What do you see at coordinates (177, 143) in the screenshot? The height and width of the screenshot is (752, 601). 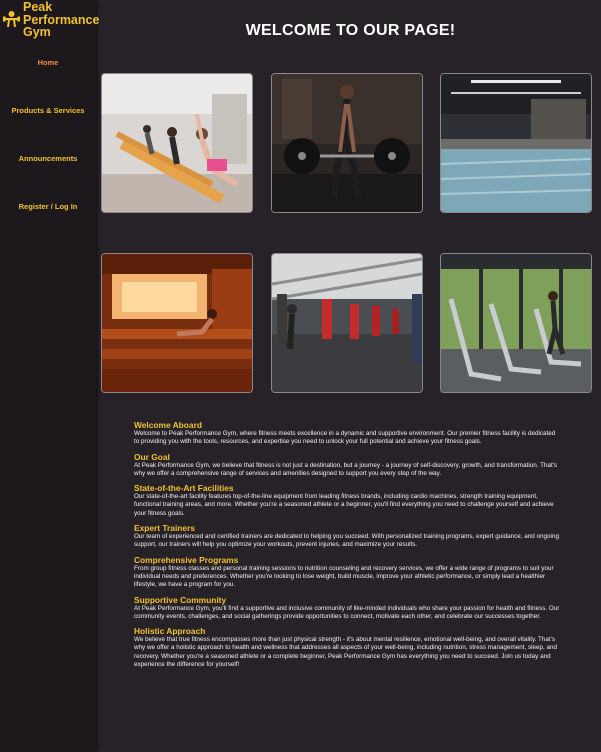 I see `pilates-class-photo` at bounding box center [177, 143].